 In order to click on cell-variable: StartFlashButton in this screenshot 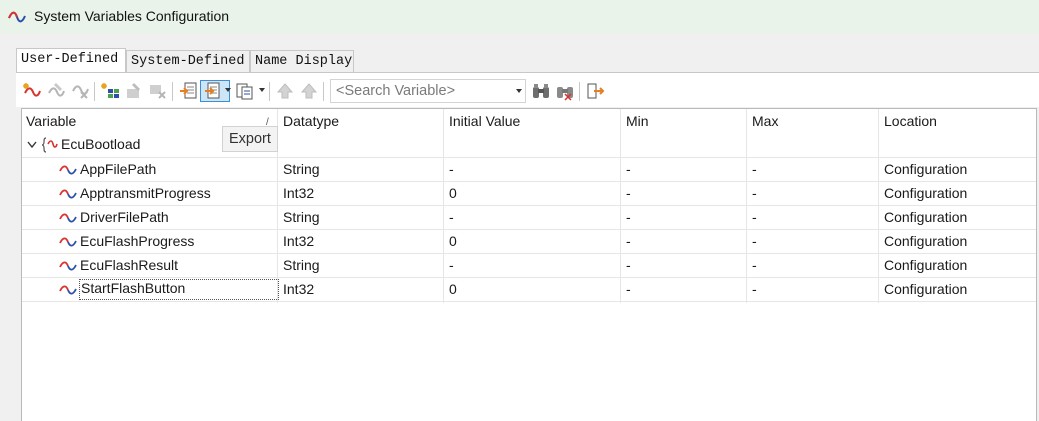, I will do `click(179, 289)`.